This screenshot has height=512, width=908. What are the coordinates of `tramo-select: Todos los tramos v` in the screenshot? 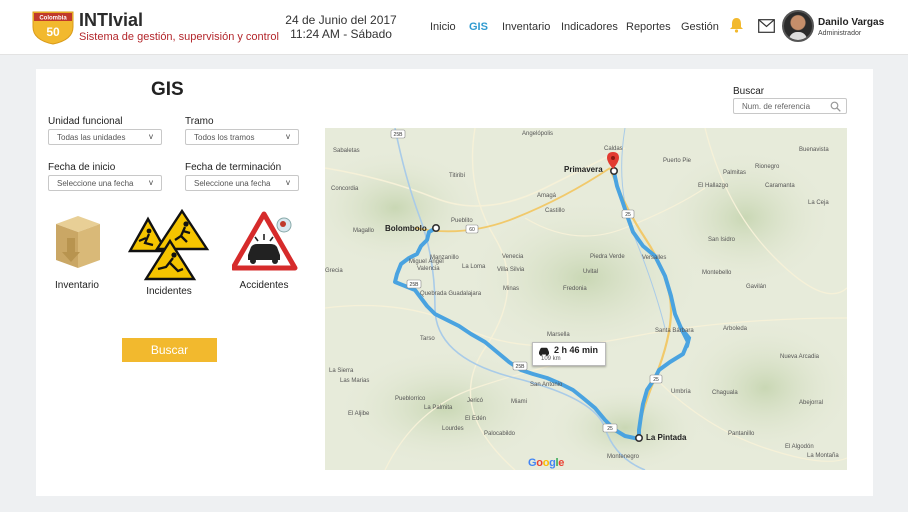 It's located at (242, 137).